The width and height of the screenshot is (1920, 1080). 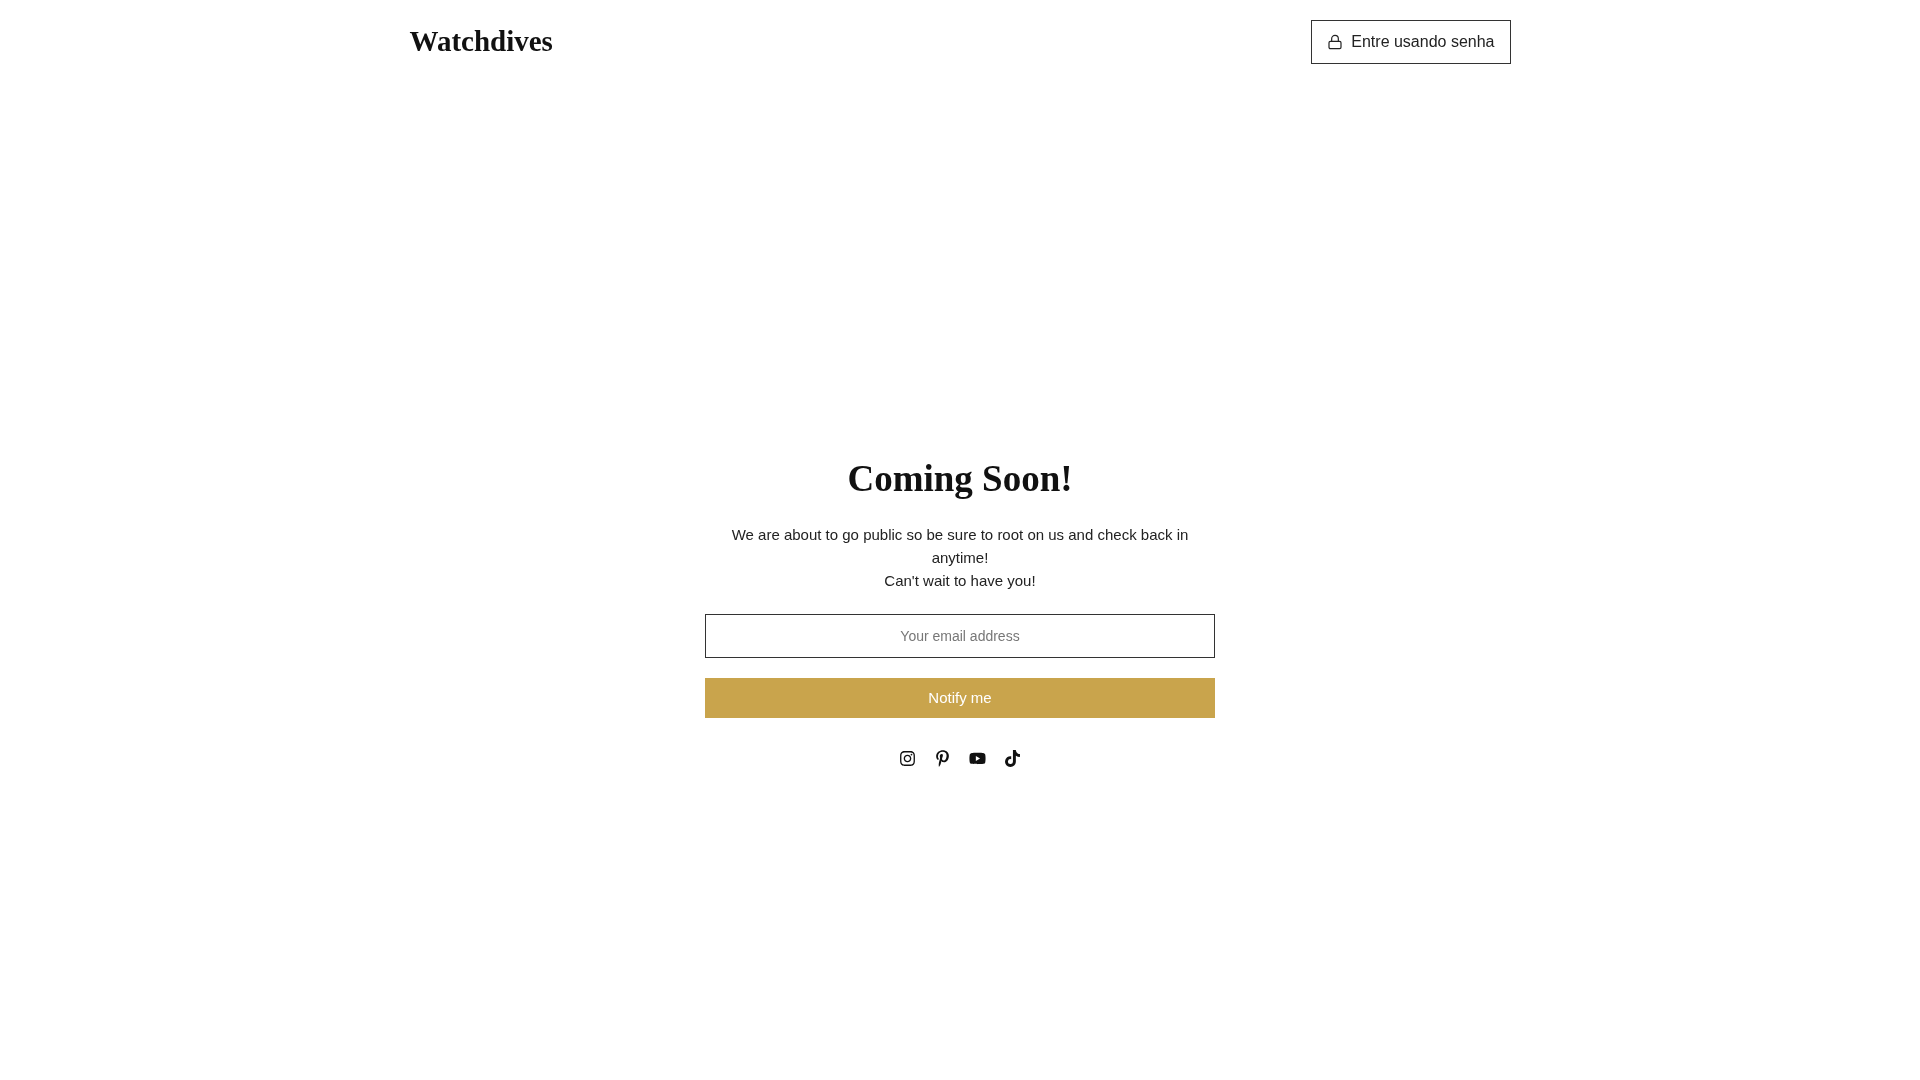 What do you see at coordinates (960, 636) in the screenshot?
I see `email-field: Your email address` at bounding box center [960, 636].